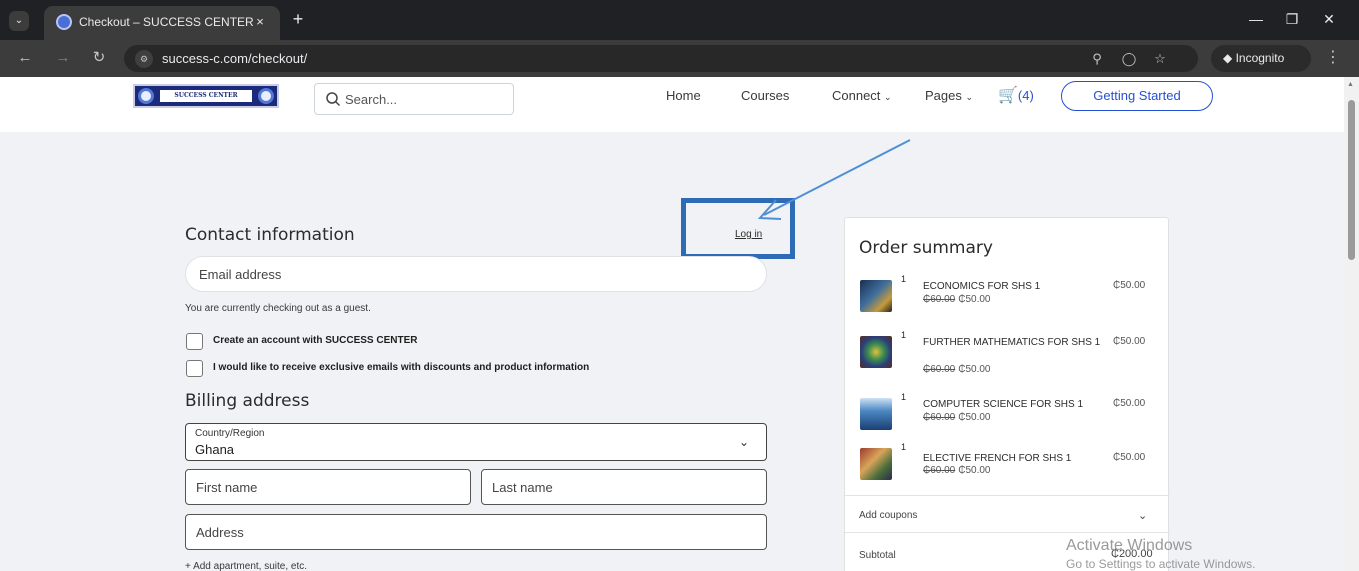 This screenshot has height=571, width=1359. What do you see at coordinates (738, 228) in the screenshot?
I see `annotation-highlight-box` at bounding box center [738, 228].